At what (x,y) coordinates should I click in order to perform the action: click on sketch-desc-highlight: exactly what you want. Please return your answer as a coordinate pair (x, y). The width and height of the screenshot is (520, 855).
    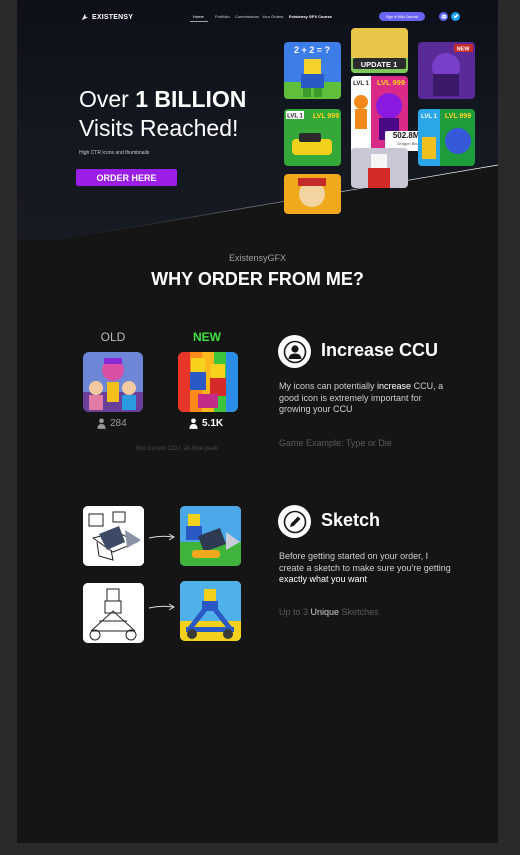
    Looking at the image, I should click on (323, 579).